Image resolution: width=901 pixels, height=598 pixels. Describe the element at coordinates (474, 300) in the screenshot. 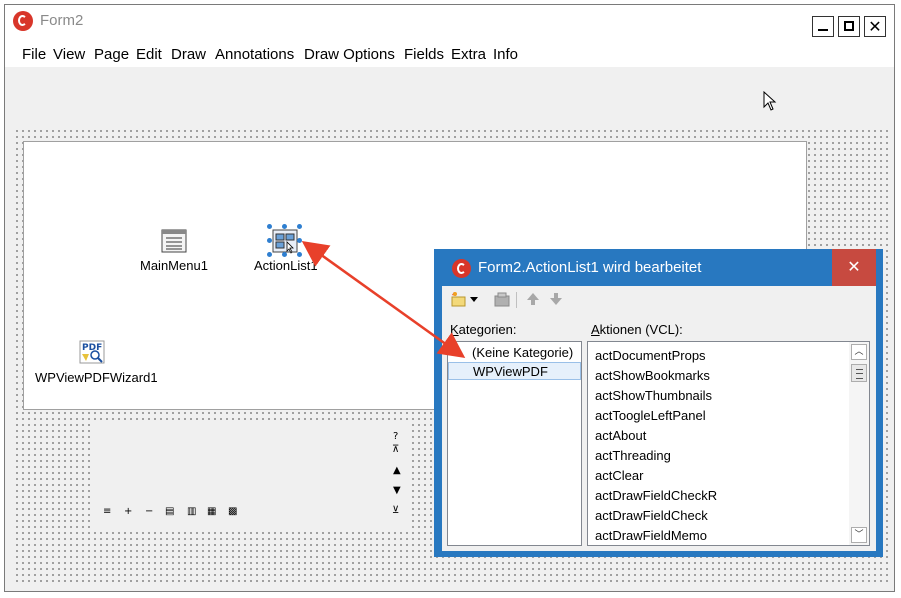

I see `dropdown-arrow-icon` at that location.